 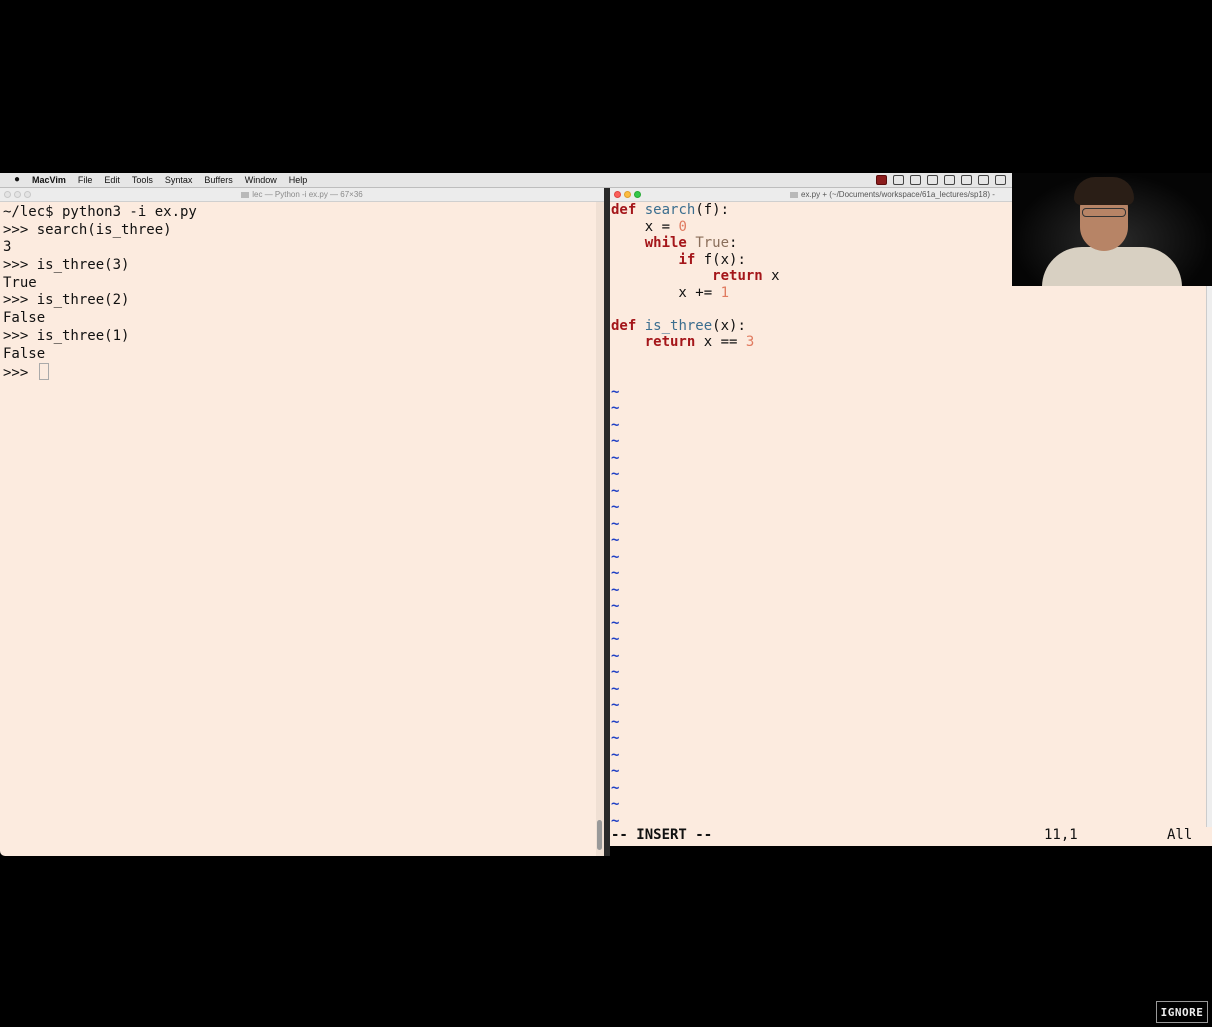 I want to click on menu-help: Help, so click(x=298, y=180).